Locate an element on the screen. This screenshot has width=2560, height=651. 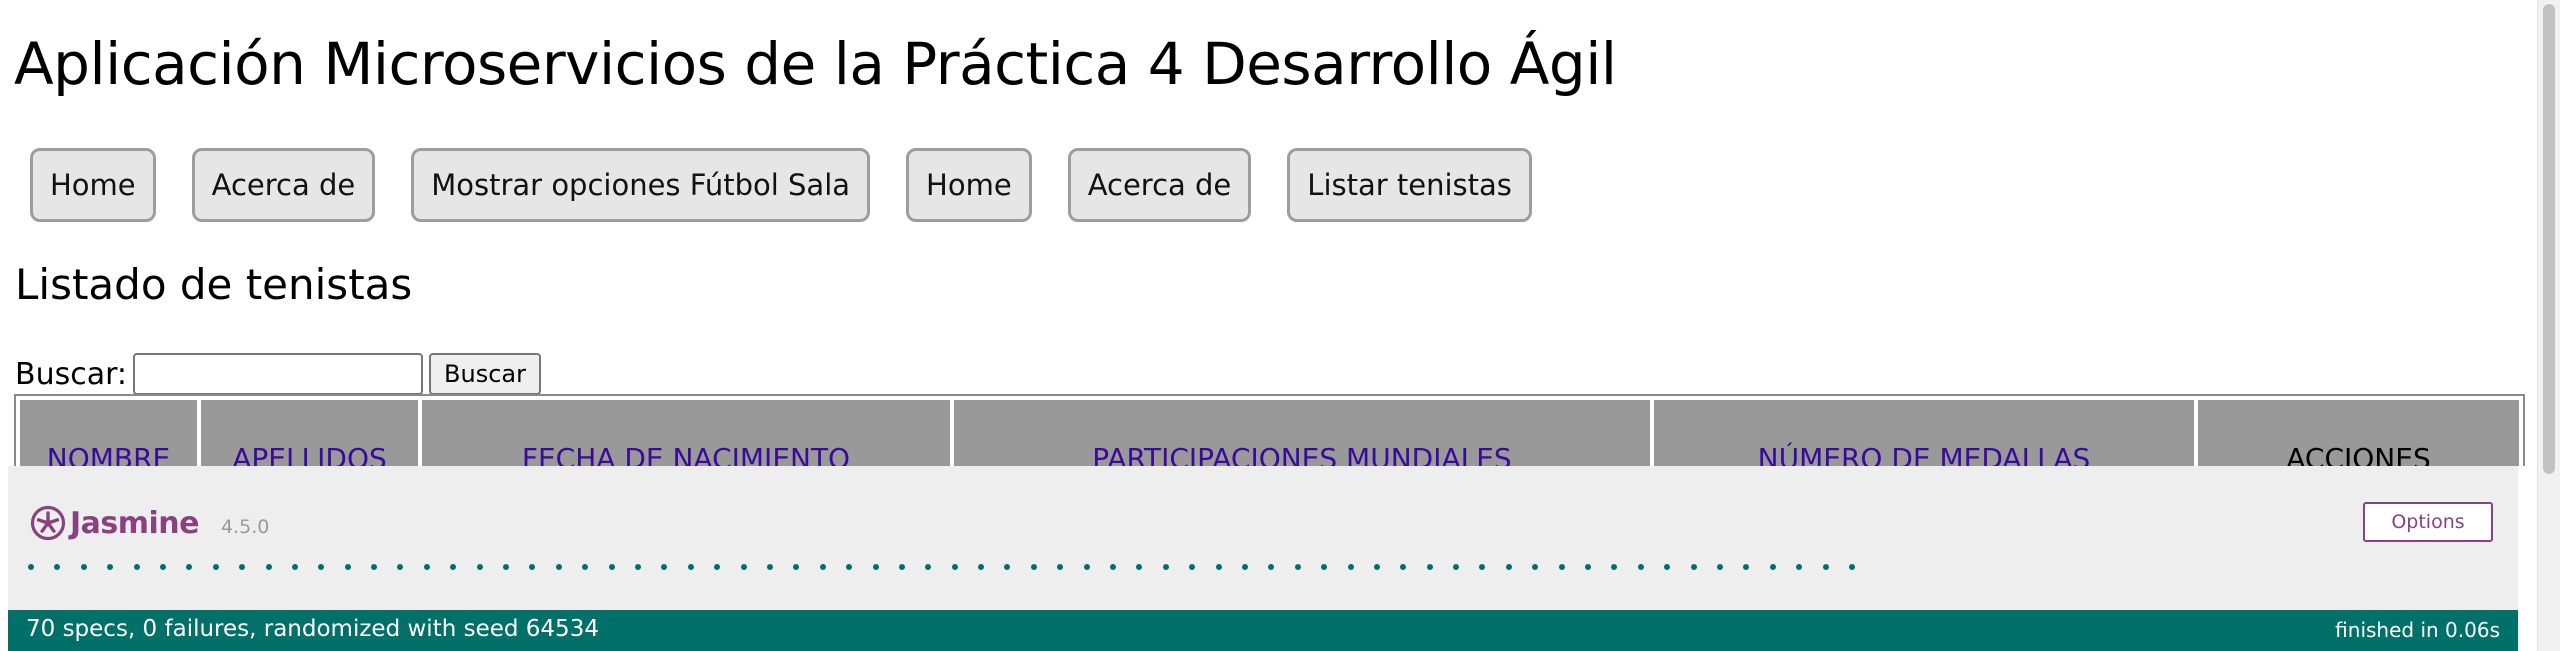
jasmine-name: Jasmine is located at coordinates (135, 523).